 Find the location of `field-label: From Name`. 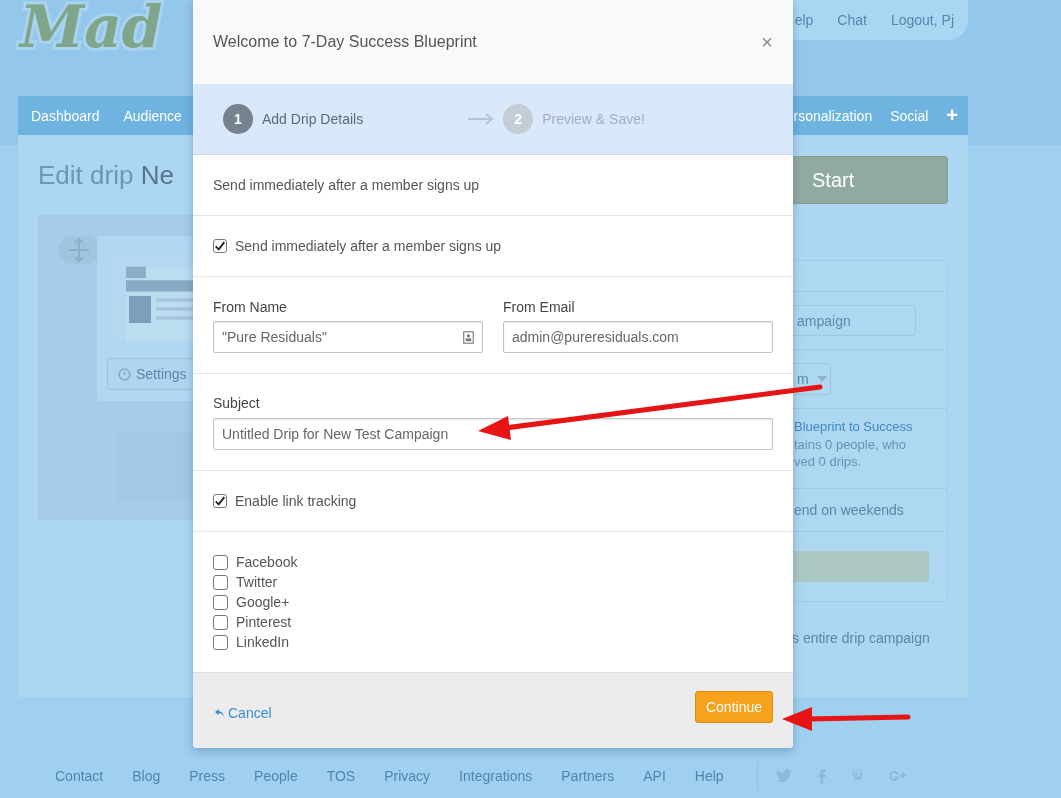

field-label: From Name is located at coordinates (250, 307).